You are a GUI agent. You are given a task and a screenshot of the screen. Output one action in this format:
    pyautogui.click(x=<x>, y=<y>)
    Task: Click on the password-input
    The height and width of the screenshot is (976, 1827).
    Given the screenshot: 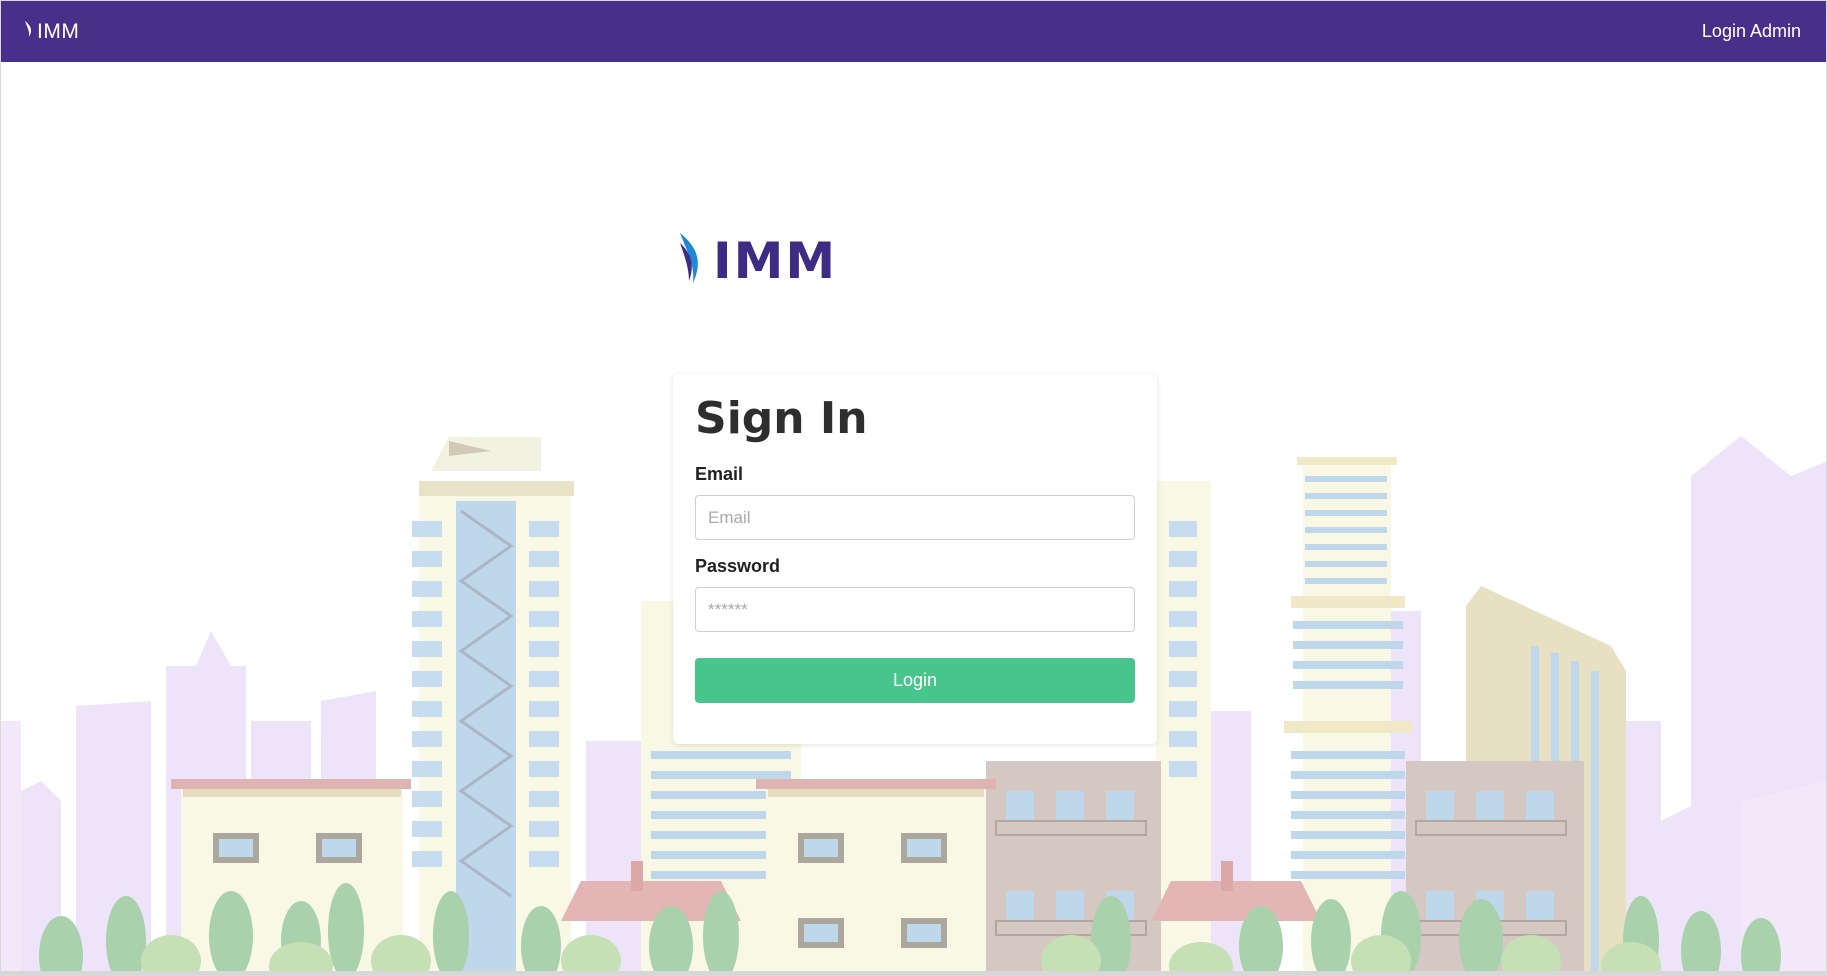 What is the action you would take?
    pyautogui.click(x=915, y=610)
    